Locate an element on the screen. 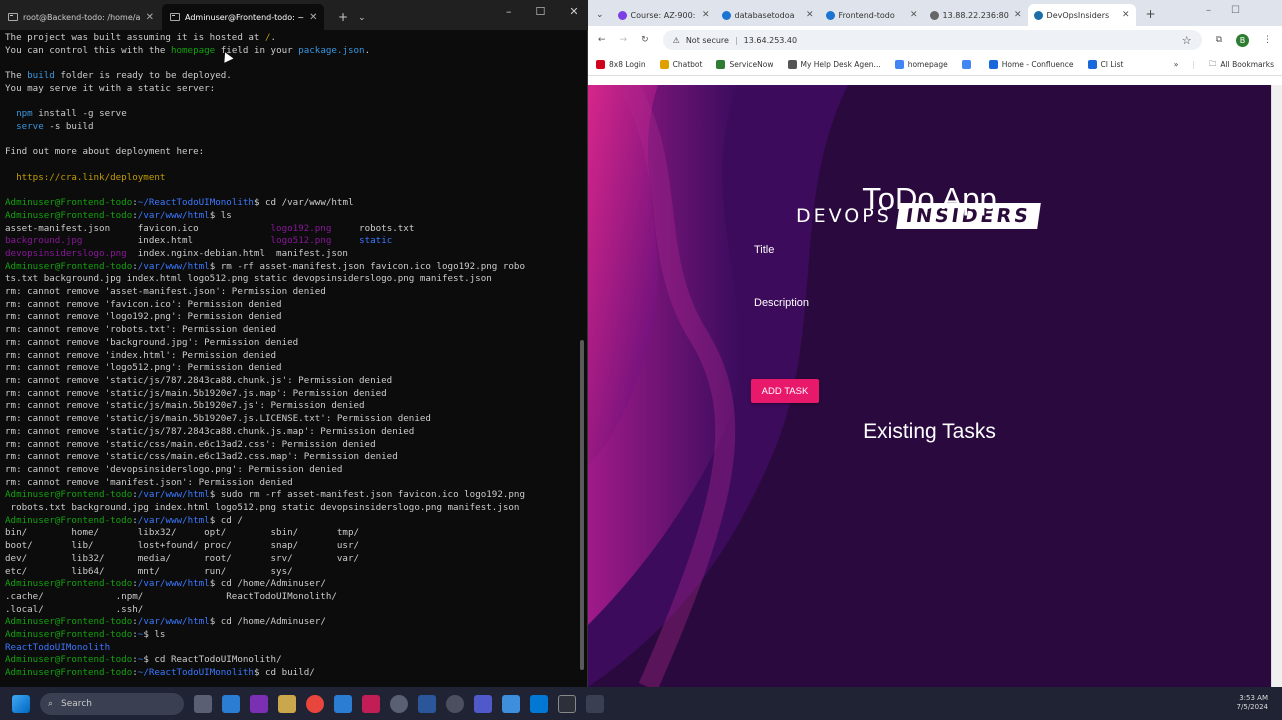 The image size is (1282, 720). page-scrollbar is located at coordinates (1276, 386).